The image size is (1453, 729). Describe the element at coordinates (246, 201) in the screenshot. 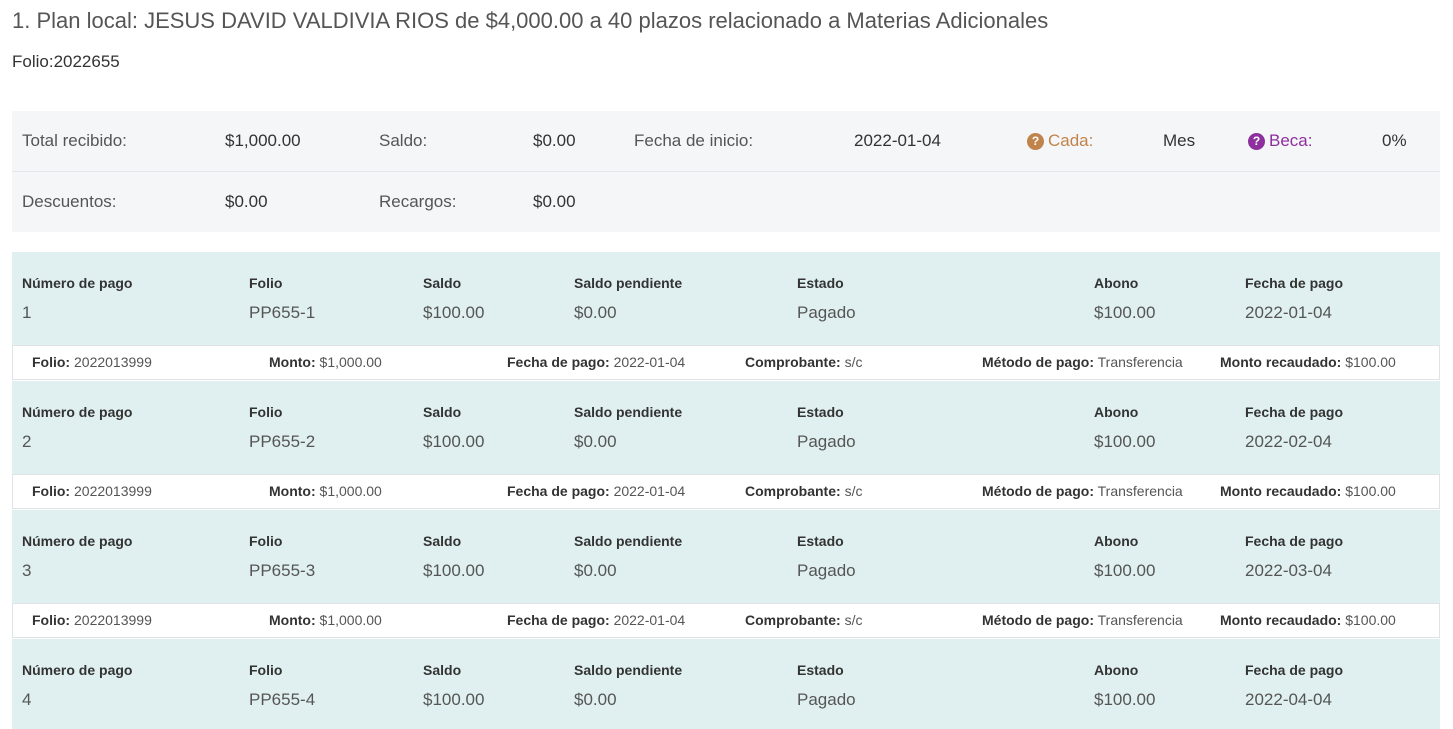

I see `descuentos-value: $0.00` at that location.